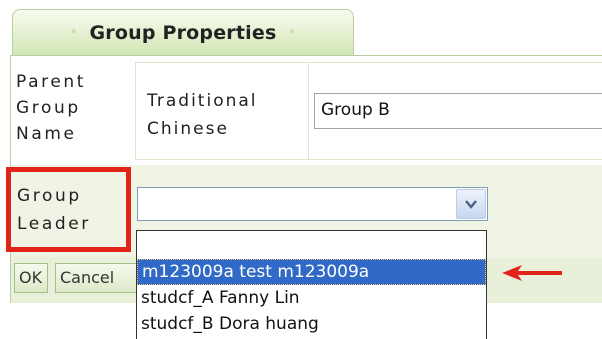 The height and width of the screenshot is (339, 602). I want to click on label-line: Chinese, so click(188, 129).